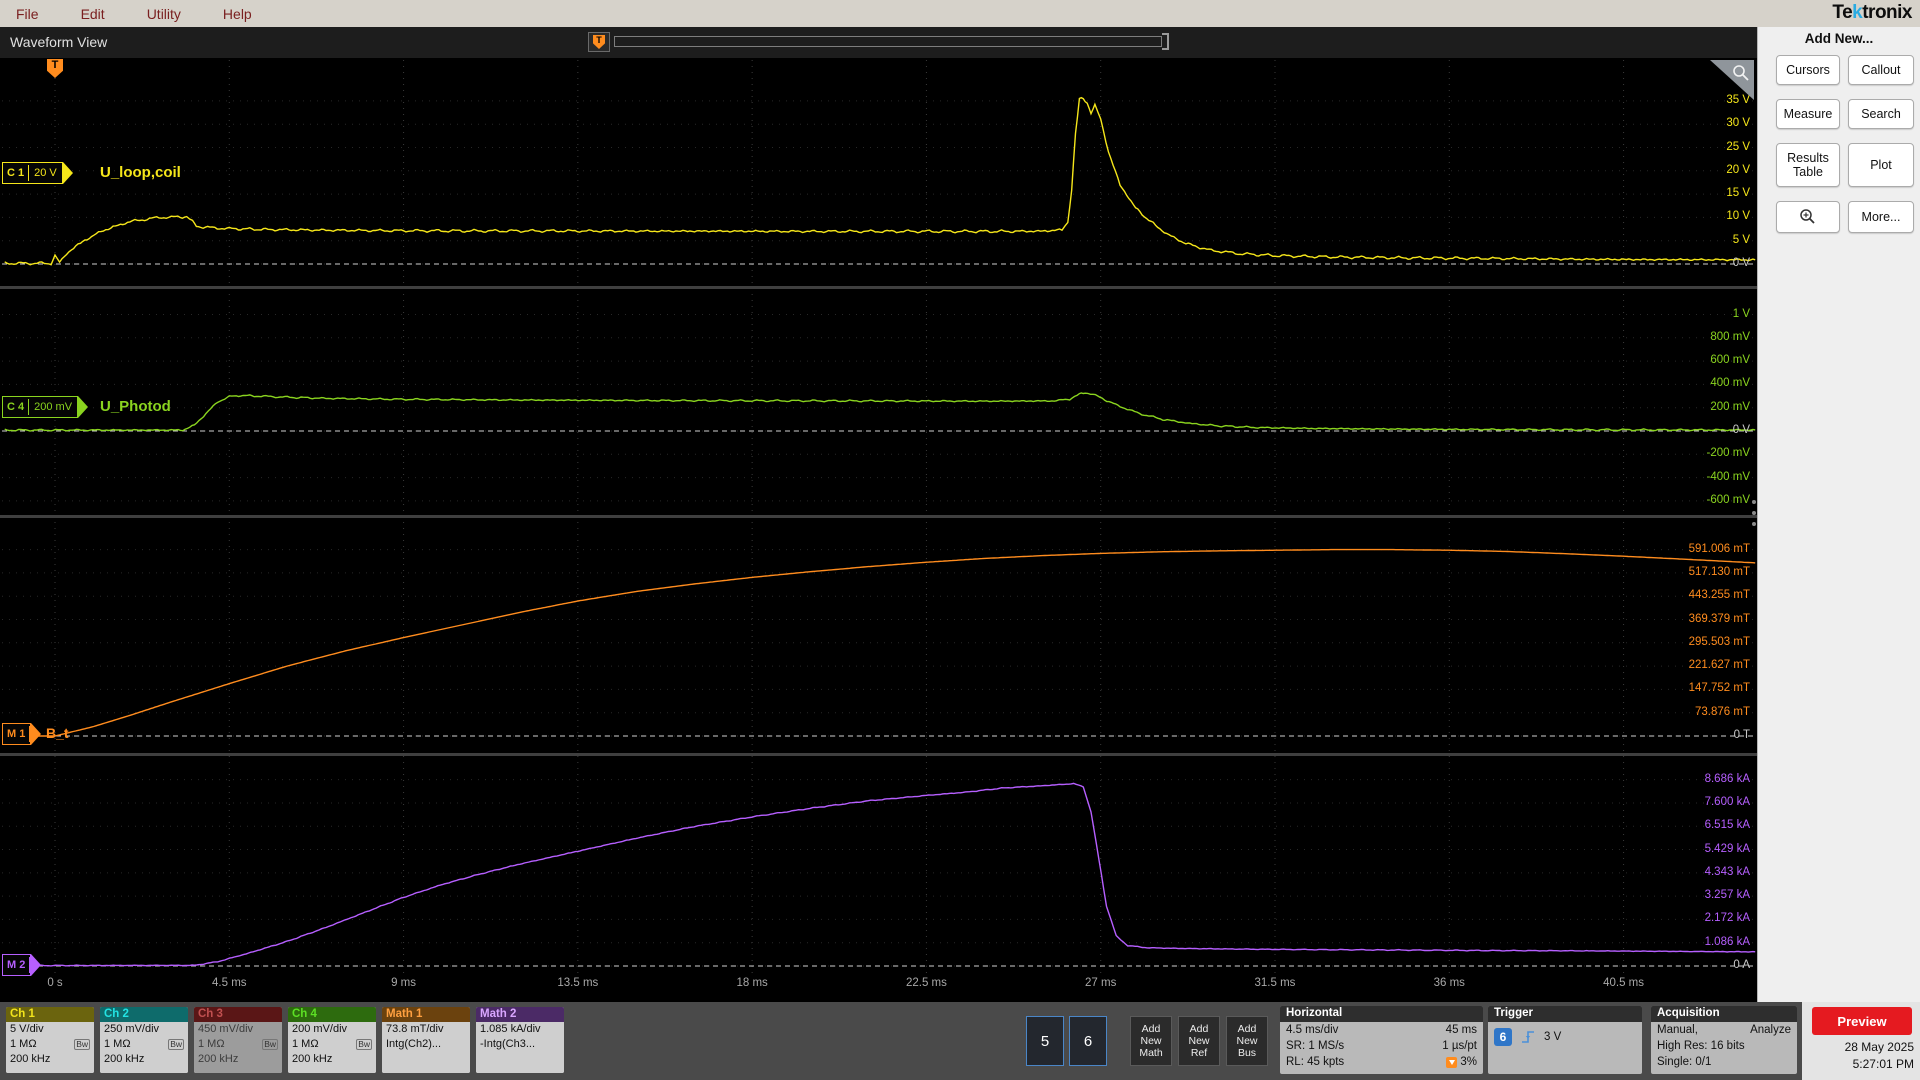 This screenshot has height=1080, width=1920. Describe the element at coordinates (16, 407) in the screenshot. I see `c4-id: C 4` at that location.